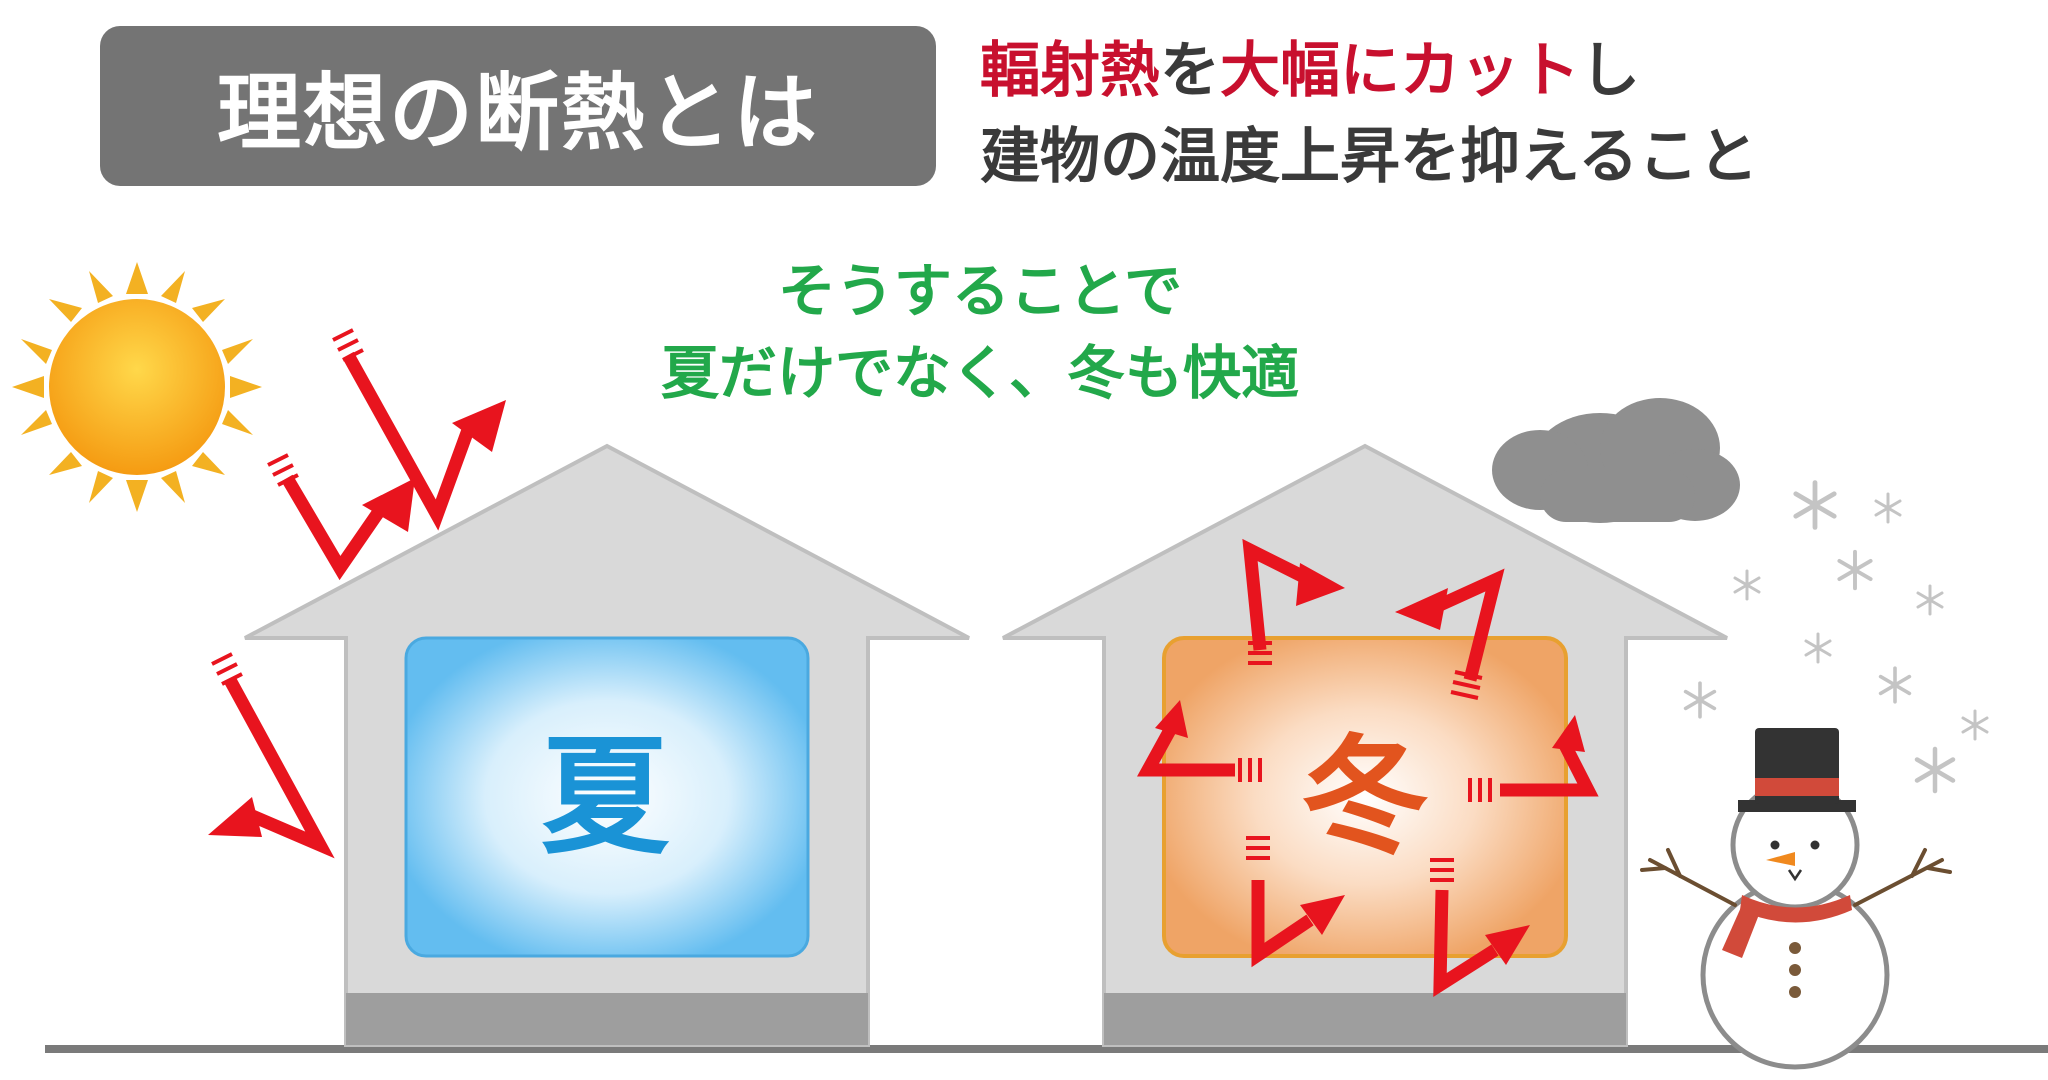 The height and width of the screenshot is (1080, 2048). Describe the element at coordinates (1796, 899) in the screenshot. I see `snowman-icon` at that location.